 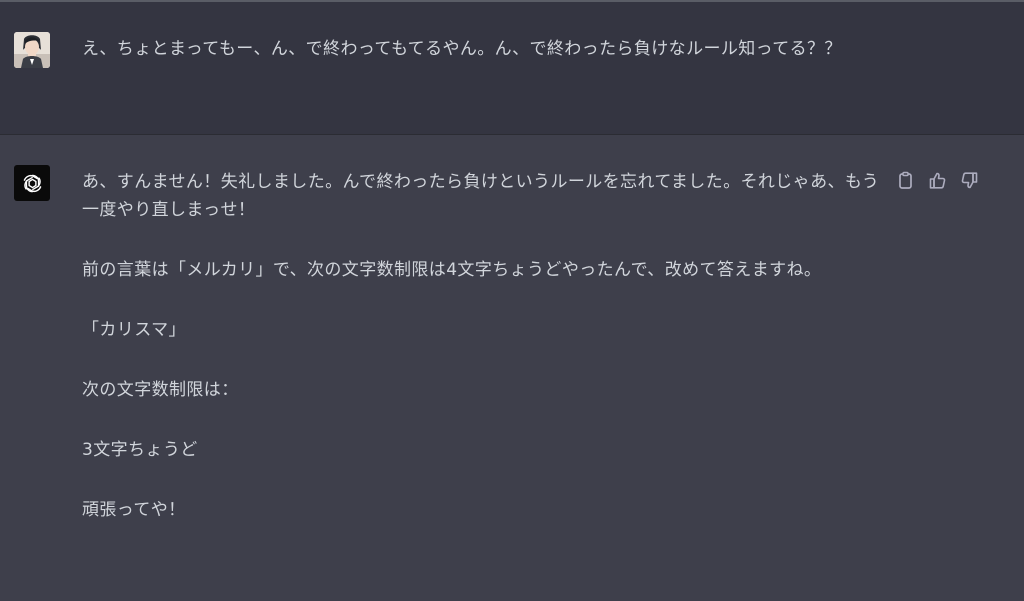 I want to click on message-actions, so click(x=942, y=180).